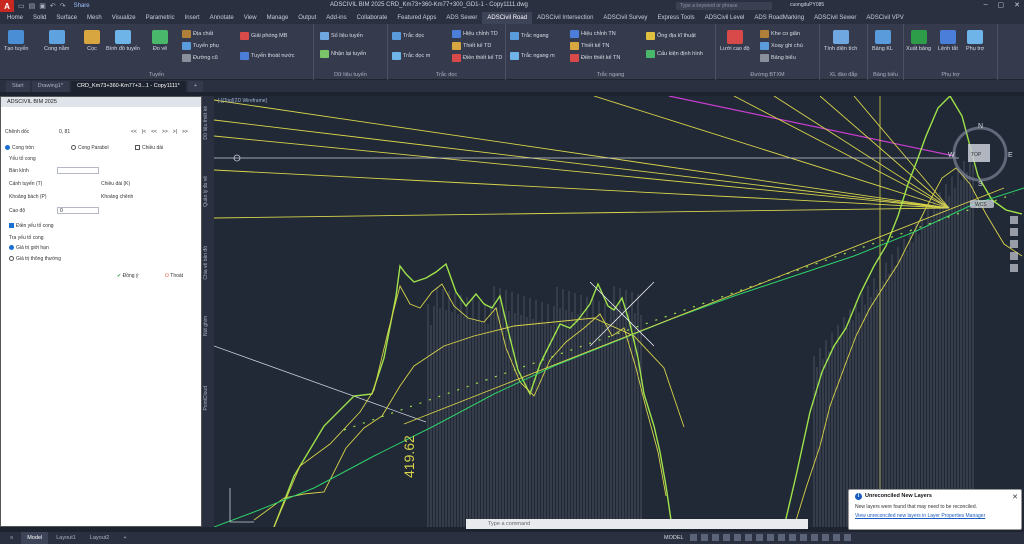  I want to click on menu-tab-collaborate: Collaborate, so click(372, 18).